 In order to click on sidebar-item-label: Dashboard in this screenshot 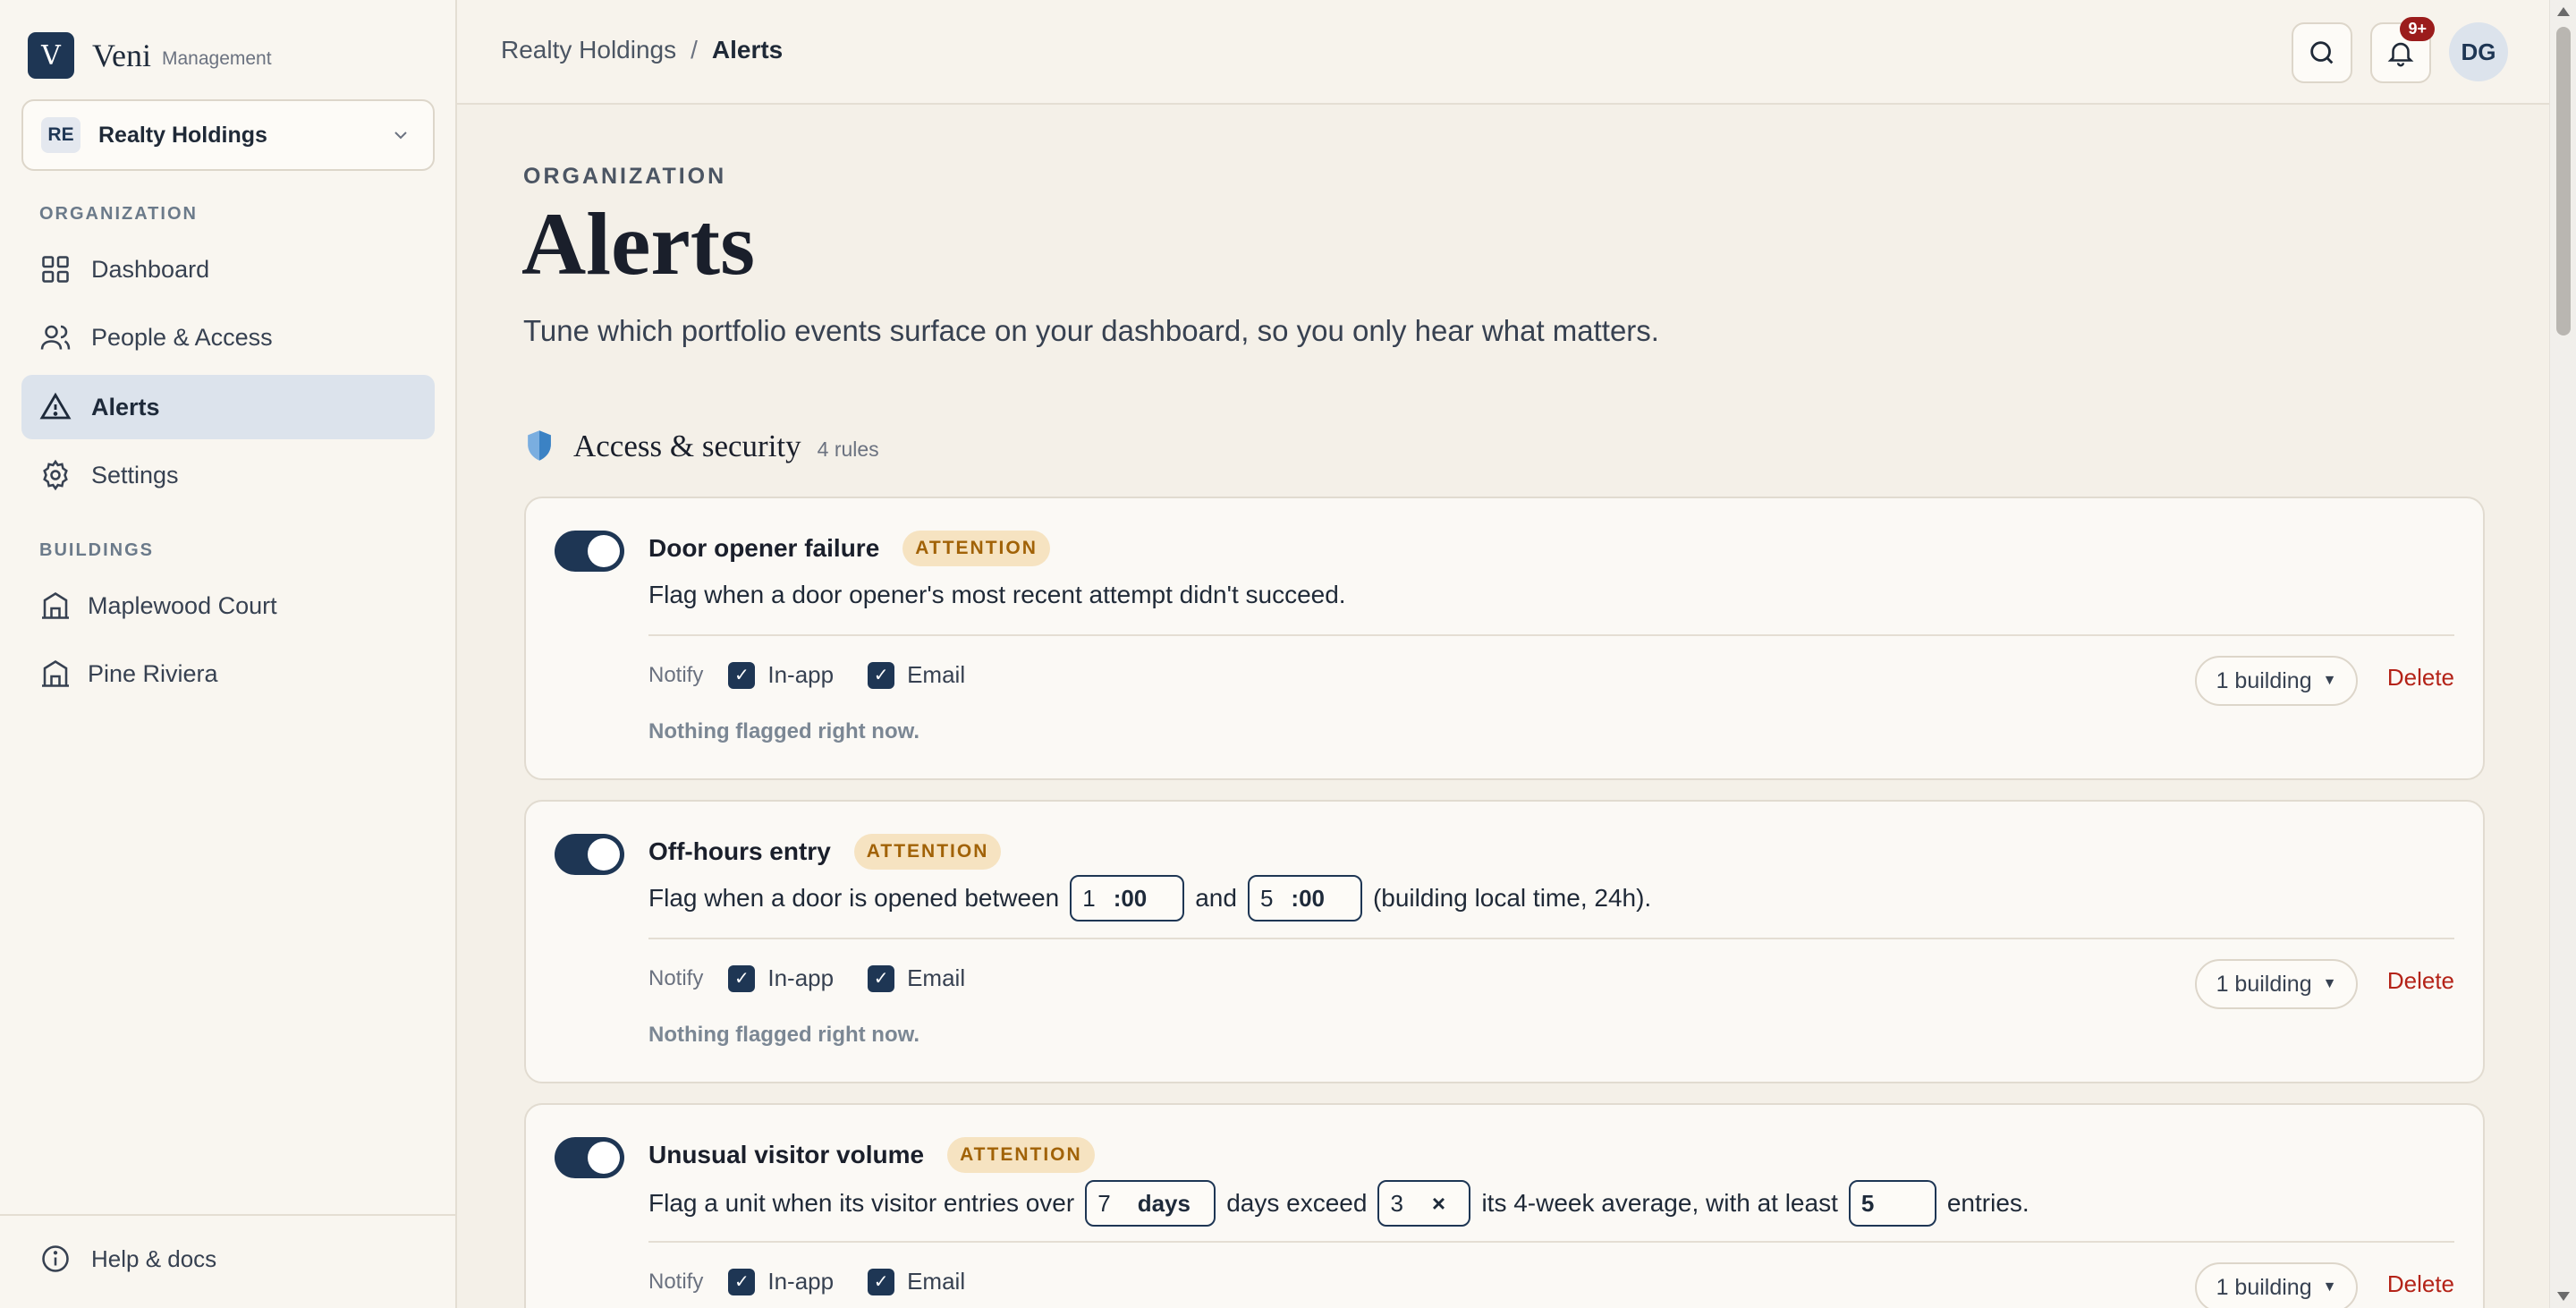, I will do `click(150, 269)`.